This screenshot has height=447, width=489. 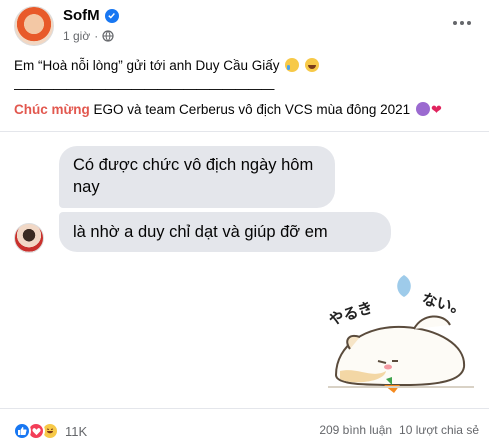 I want to click on post-footer: 11K 209 bình luận 10 lượt chia sẻ, so click(x=244, y=429).